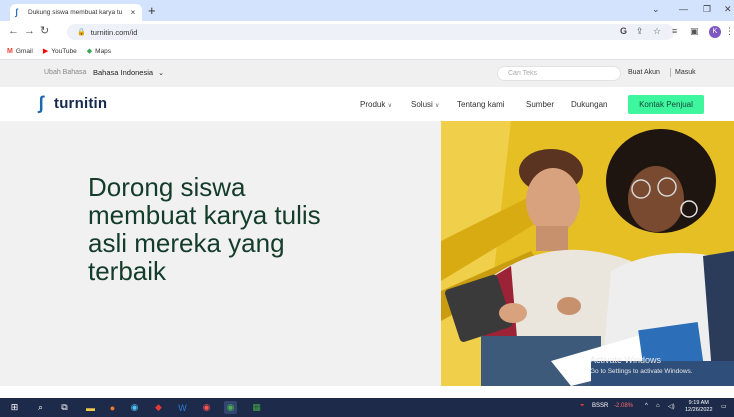 This screenshot has width=734, height=417. What do you see at coordinates (230, 407) in the screenshot?
I see `chrome-icon: ◉` at bounding box center [230, 407].